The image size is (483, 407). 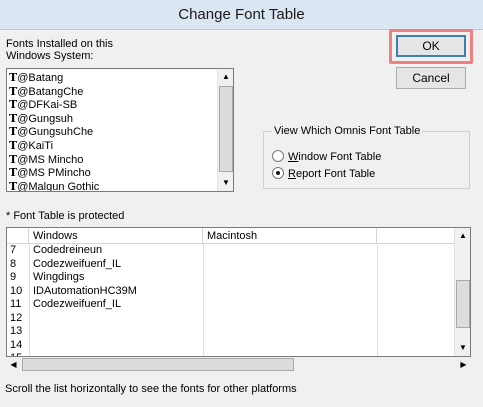 What do you see at coordinates (16, 344) in the screenshot?
I see `row-number: 14` at bounding box center [16, 344].